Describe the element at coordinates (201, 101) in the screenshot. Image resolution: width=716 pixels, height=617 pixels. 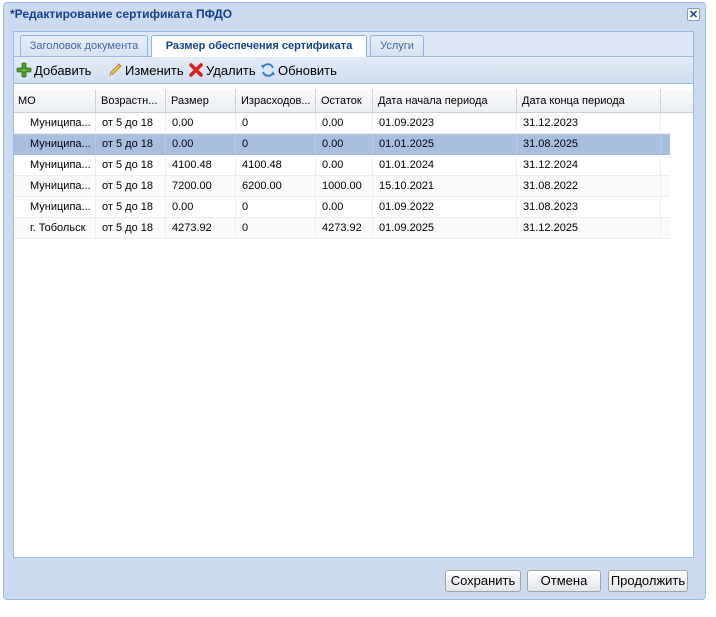
I see `column-header-amount: Размер` at that location.